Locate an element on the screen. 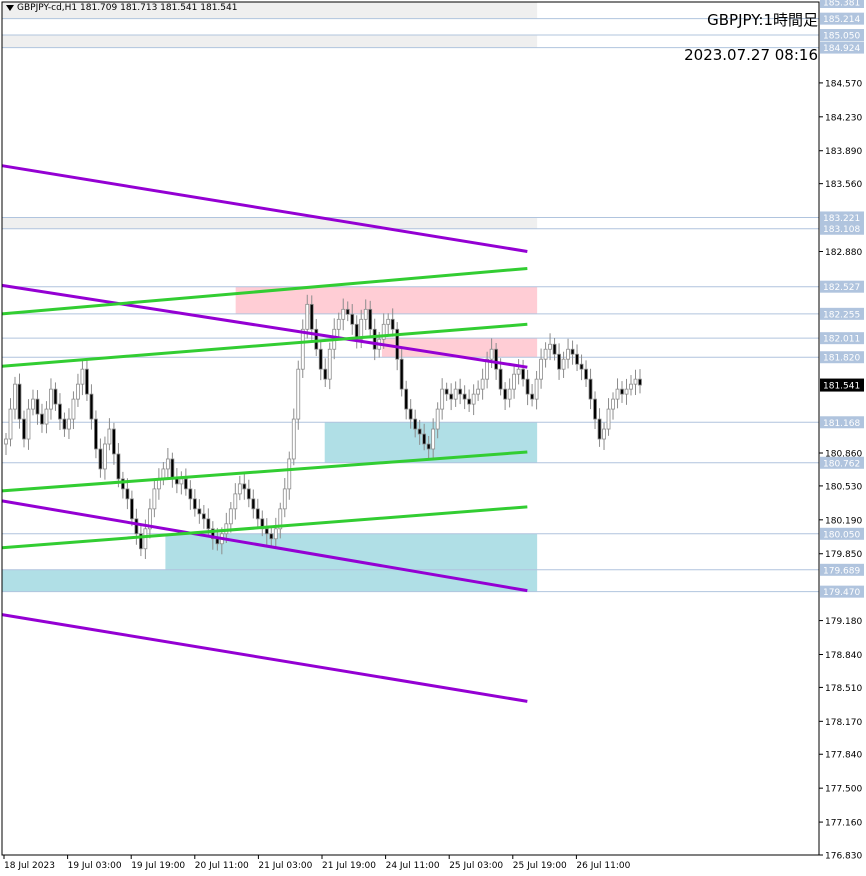 The image size is (866, 876). time-label-2: 19 Jul 19:00 is located at coordinates (158, 866).